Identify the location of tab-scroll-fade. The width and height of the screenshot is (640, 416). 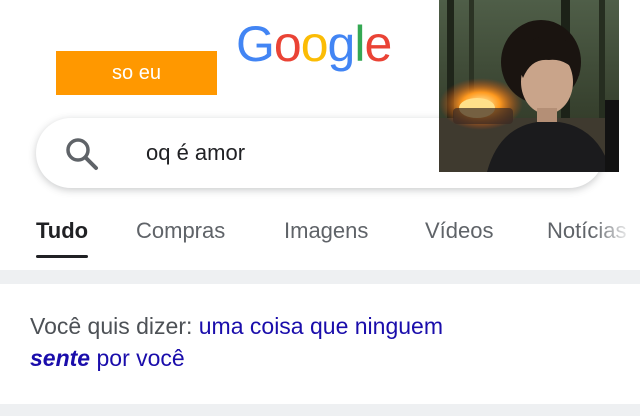
(616, 232).